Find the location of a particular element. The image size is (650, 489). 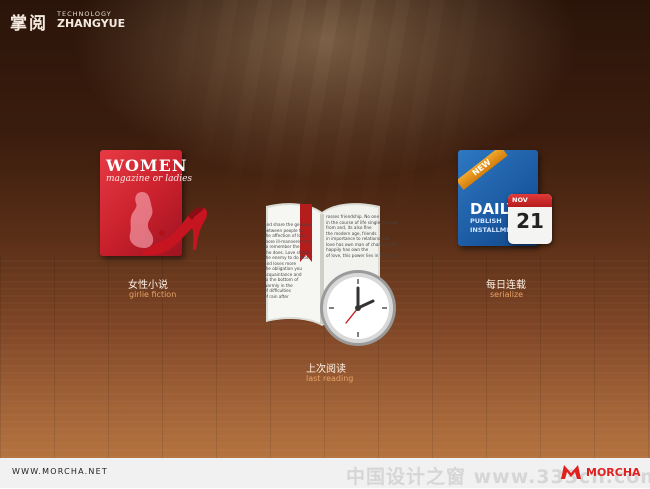

new-ribbon: NEW is located at coordinates (483, 170).